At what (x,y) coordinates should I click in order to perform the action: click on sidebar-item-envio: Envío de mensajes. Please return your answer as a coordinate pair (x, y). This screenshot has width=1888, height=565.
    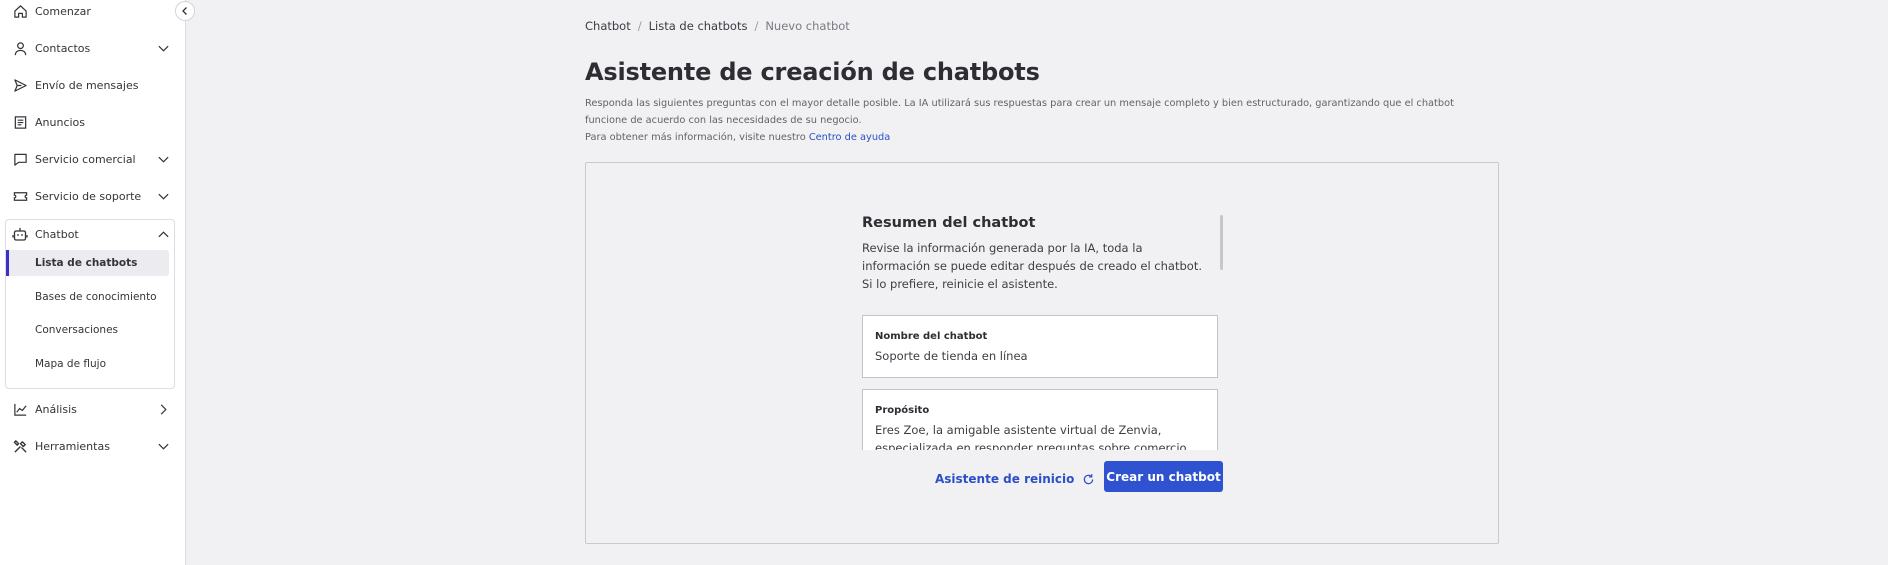
    Looking at the image, I should click on (93, 85).